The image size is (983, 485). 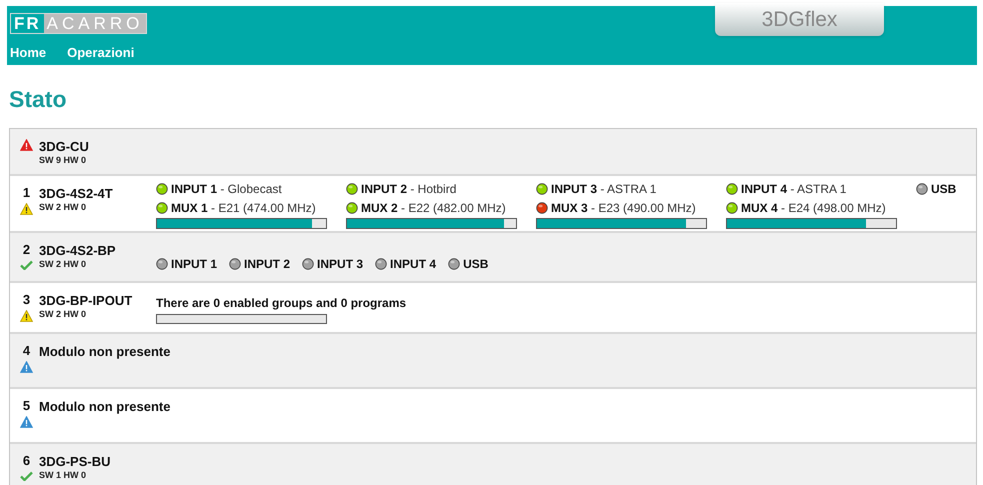 I want to click on version-text: SW 1 HW 0, so click(x=63, y=475).